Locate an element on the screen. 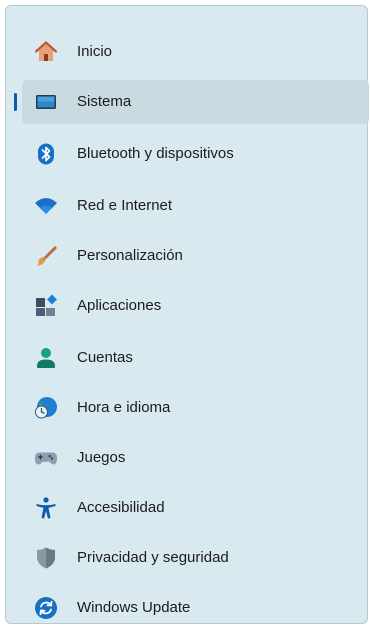 This screenshot has height=630, width=370. apps-icon is located at coordinates (46, 306).